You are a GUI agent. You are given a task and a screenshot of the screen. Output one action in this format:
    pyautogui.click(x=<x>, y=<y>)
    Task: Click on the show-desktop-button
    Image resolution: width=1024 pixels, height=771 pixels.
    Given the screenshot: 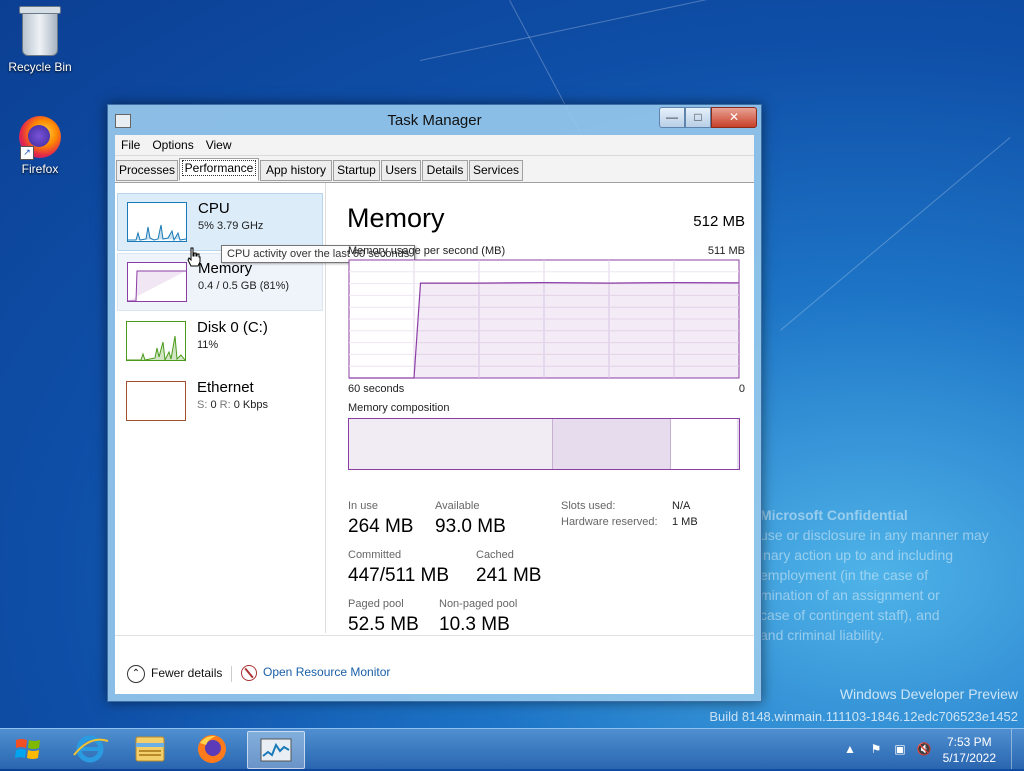 What is the action you would take?
    pyautogui.click(x=1017, y=749)
    